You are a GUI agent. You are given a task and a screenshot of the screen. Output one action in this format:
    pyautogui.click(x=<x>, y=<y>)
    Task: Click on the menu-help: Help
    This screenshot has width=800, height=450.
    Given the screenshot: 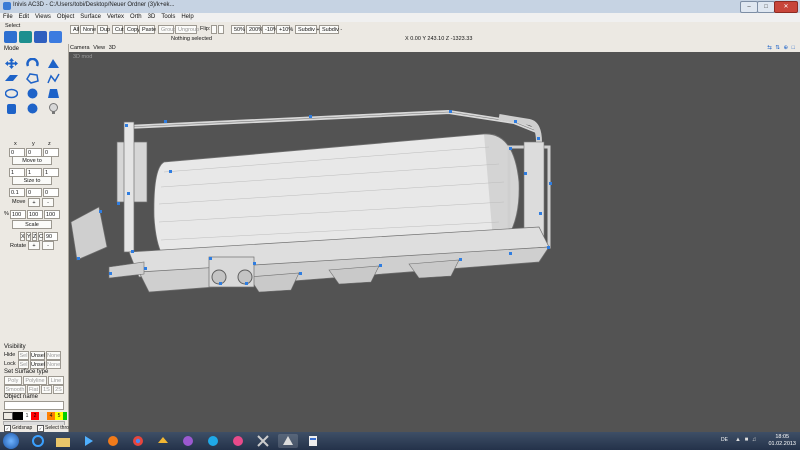 What is the action you would take?
    pyautogui.click(x=187, y=17)
    